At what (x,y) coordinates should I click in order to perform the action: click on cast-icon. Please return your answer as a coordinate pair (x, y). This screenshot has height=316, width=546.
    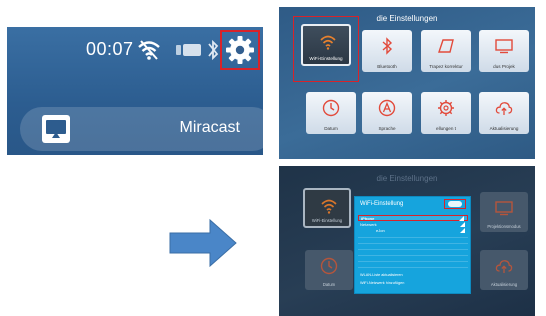
    Looking at the image, I should click on (56, 129).